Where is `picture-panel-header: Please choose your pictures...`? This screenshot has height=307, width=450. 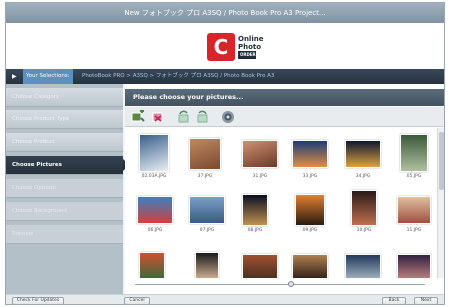
picture-panel-header: Please choose your pictures... is located at coordinates (284, 97).